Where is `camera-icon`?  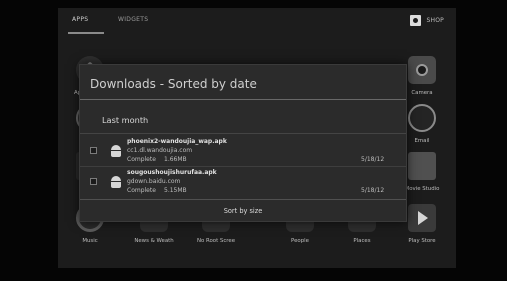 camera-icon is located at coordinates (422, 70).